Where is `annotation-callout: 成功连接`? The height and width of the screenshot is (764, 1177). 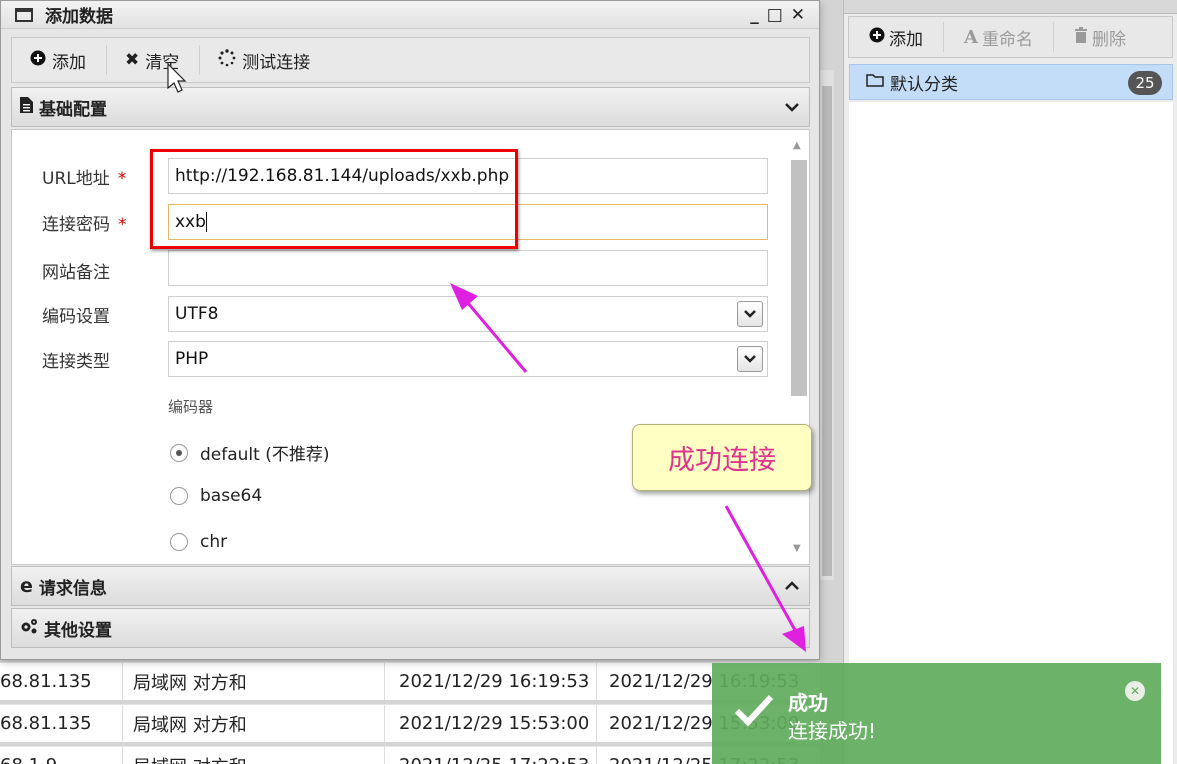
annotation-callout: 成功连接 is located at coordinates (722, 457).